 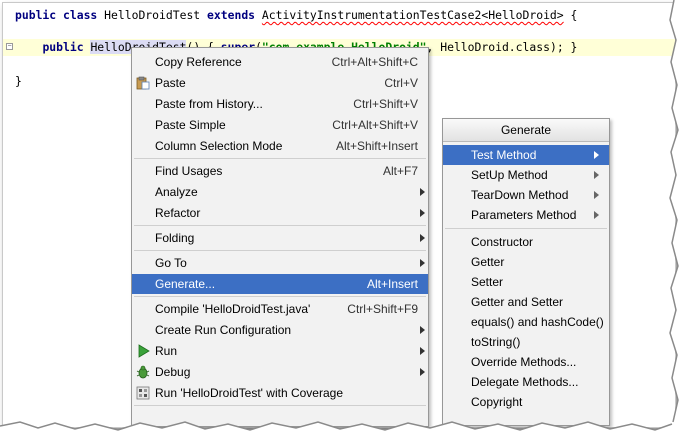 What do you see at coordinates (152, 15) in the screenshot?
I see `class-name: HelloDroidTest` at bounding box center [152, 15].